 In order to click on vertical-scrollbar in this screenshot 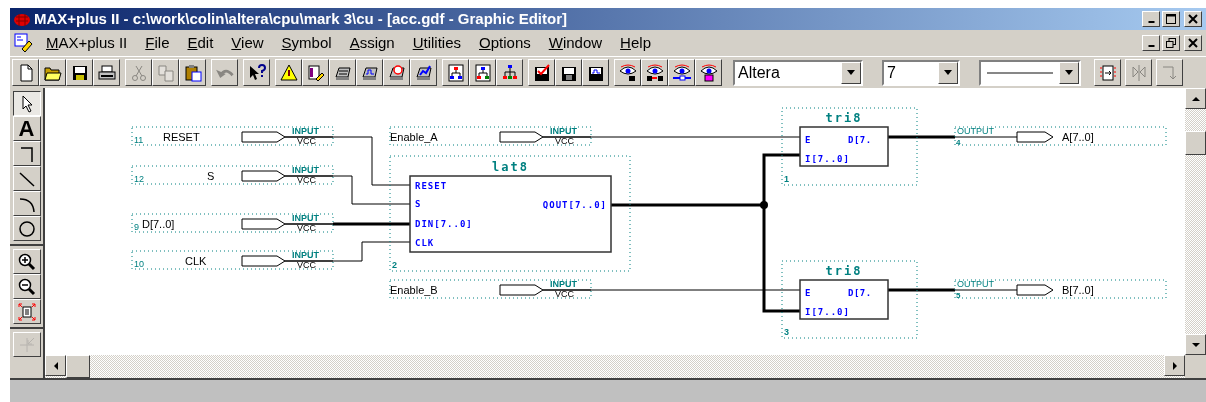, I will do `click(1195, 222)`.